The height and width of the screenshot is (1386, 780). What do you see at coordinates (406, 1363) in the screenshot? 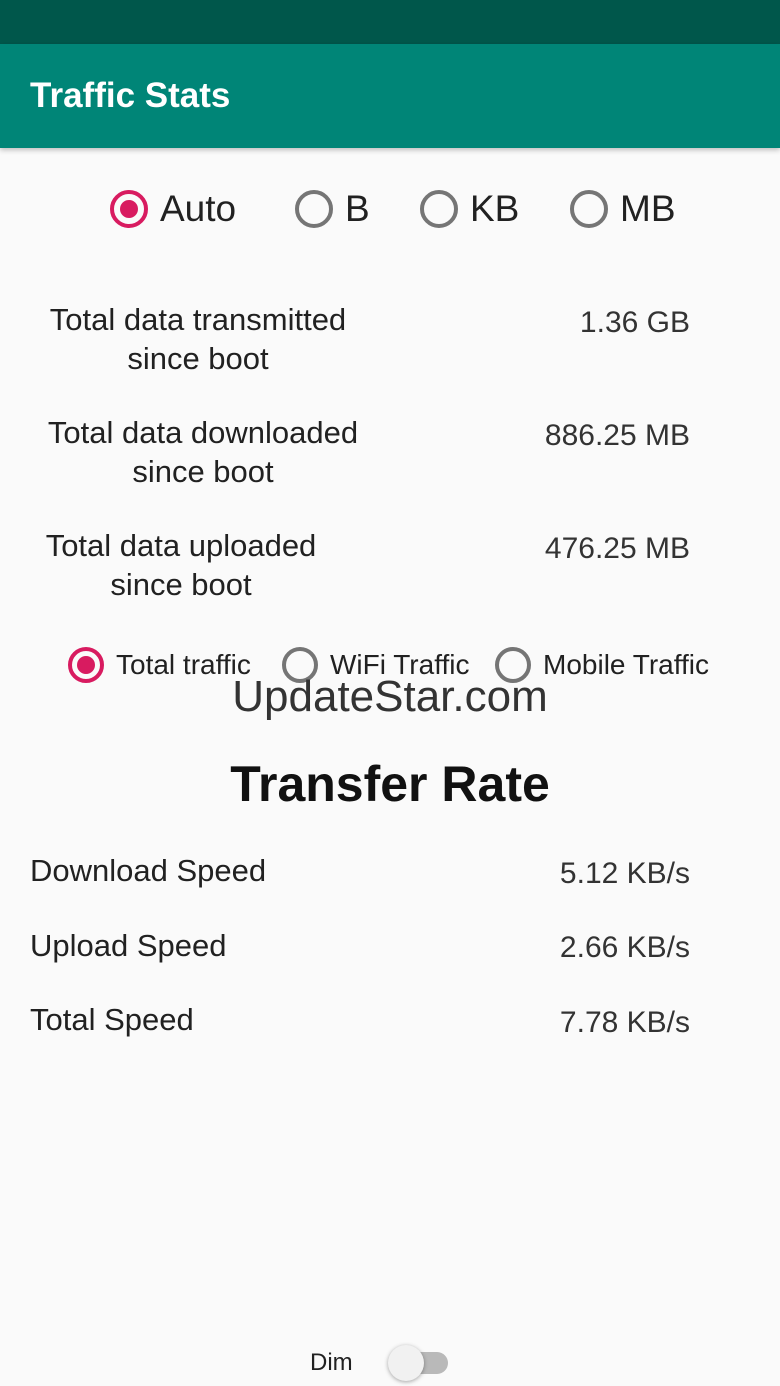
I see `switch-thumb` at bounding box center [406, 1363].